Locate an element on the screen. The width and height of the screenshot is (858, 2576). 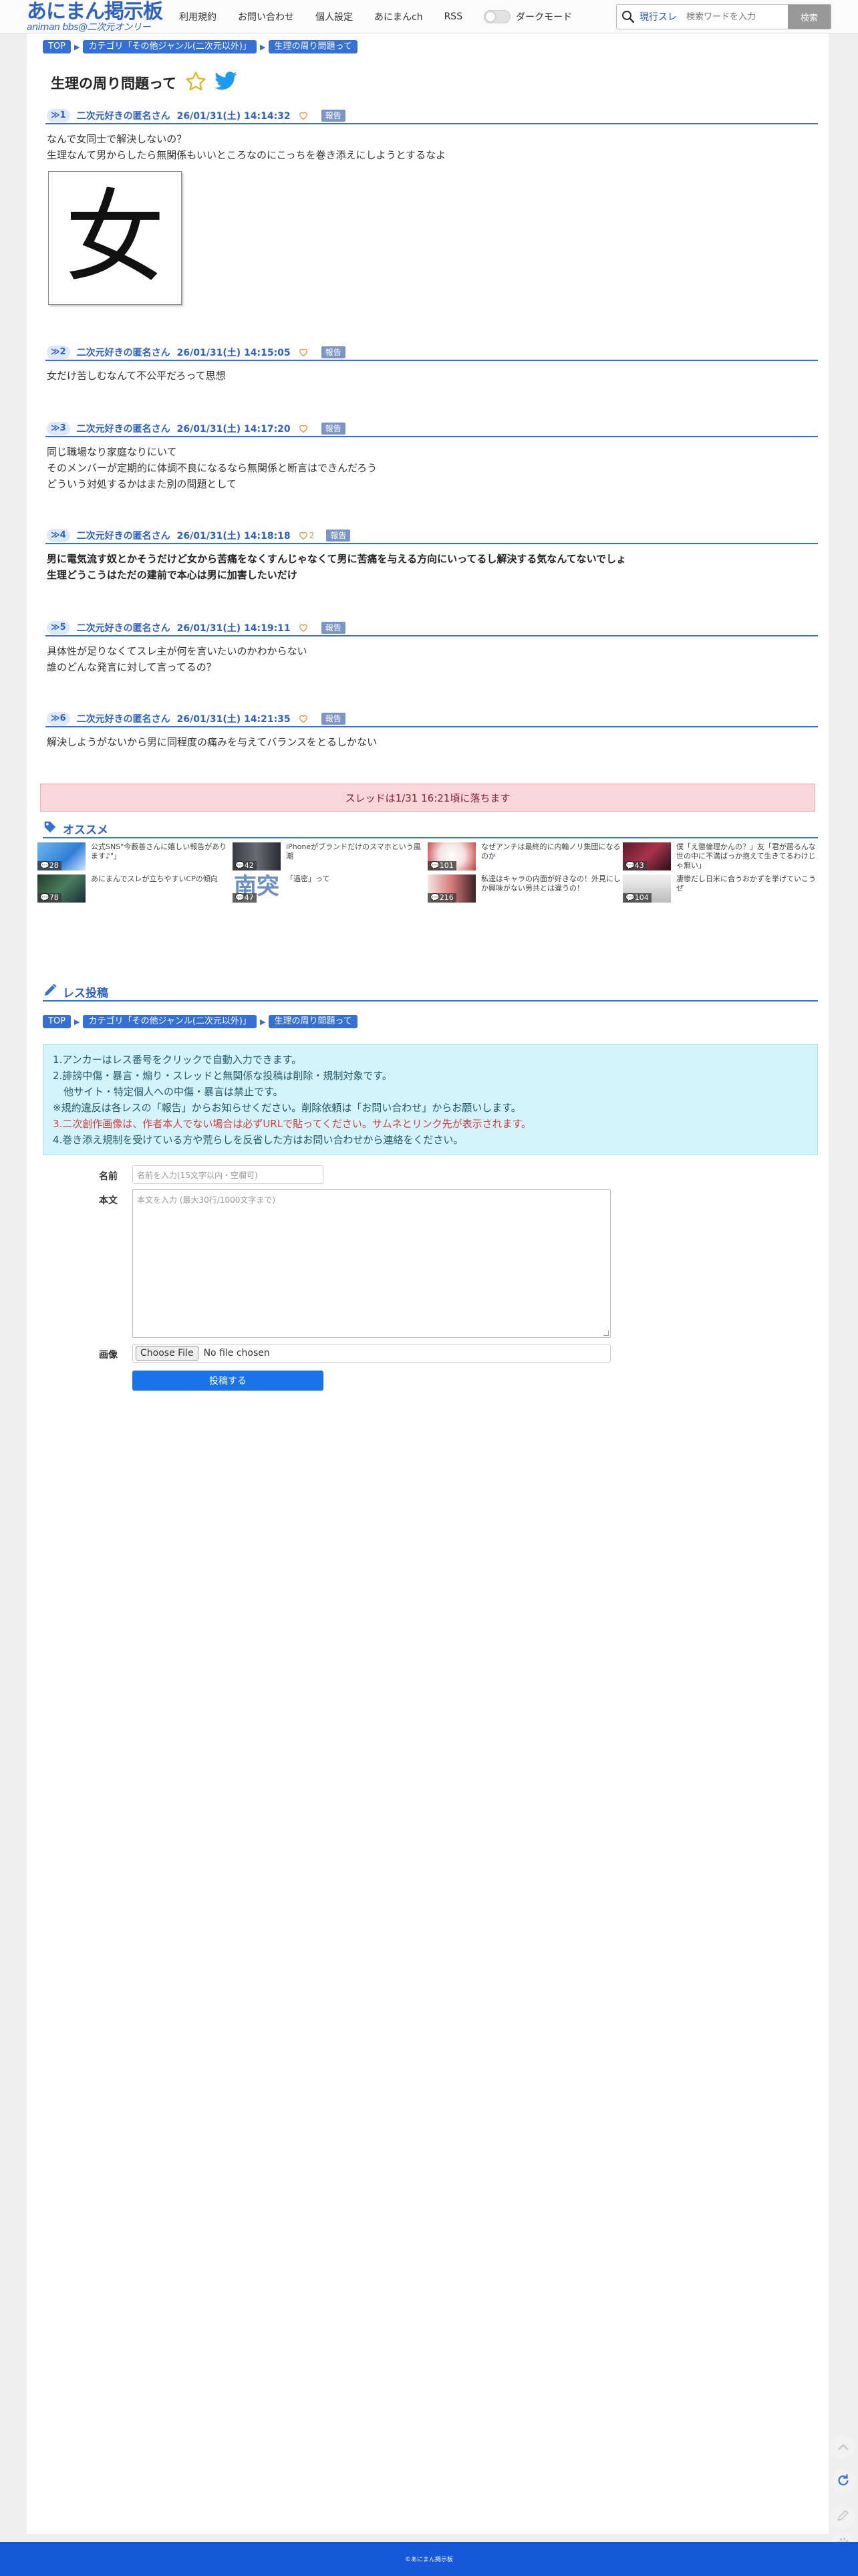
recommend-item: 南 突 💬47 「過密」って is located at coordinates (329, 888).